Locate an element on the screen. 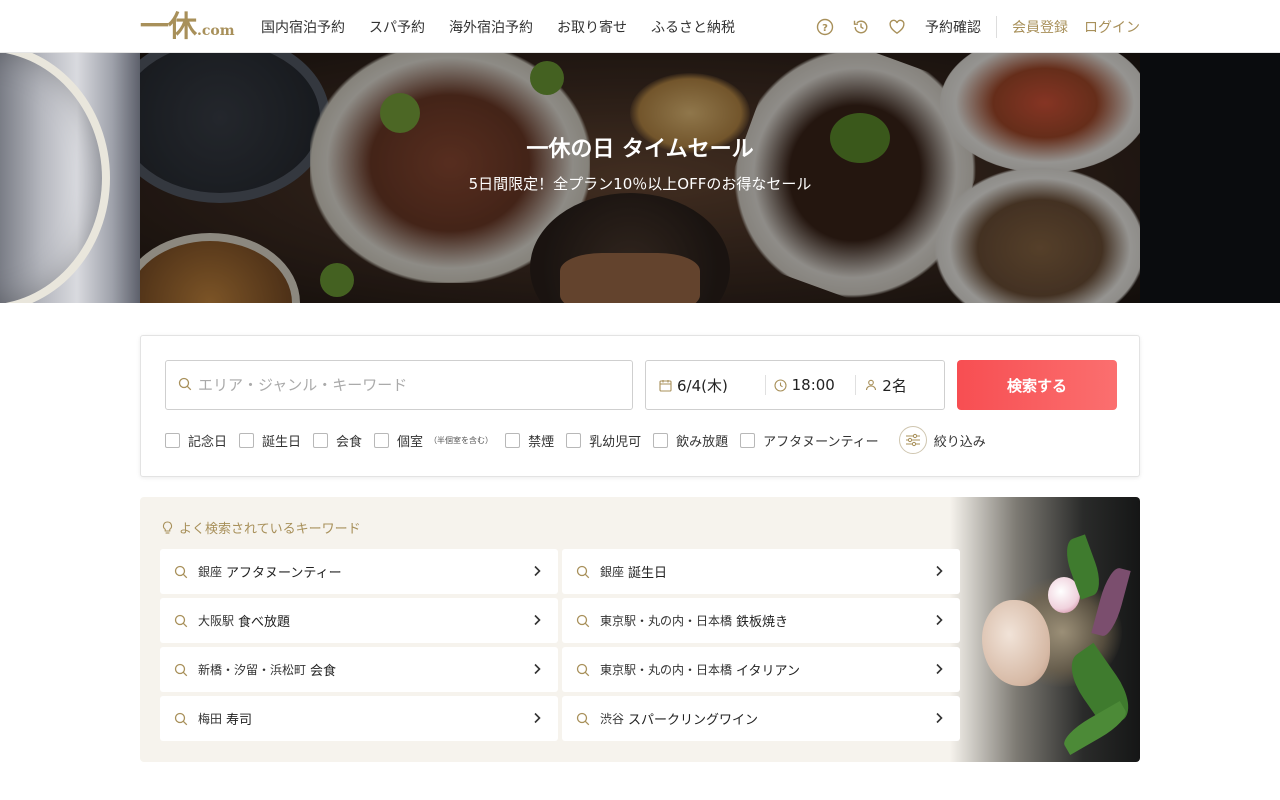 This screenshot has height=800, width=1280. reservation-conditions: 6/4(木) 18:00 2名 is located at coordinates (795, 385).